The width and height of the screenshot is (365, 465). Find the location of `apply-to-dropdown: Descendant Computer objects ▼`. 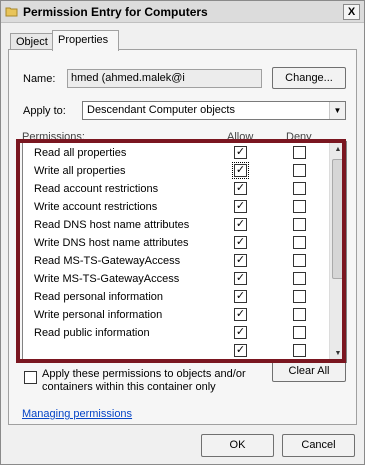

apply-to-dropdown: Descendant Computer objects ▼ is located at coordinates (214, 110).